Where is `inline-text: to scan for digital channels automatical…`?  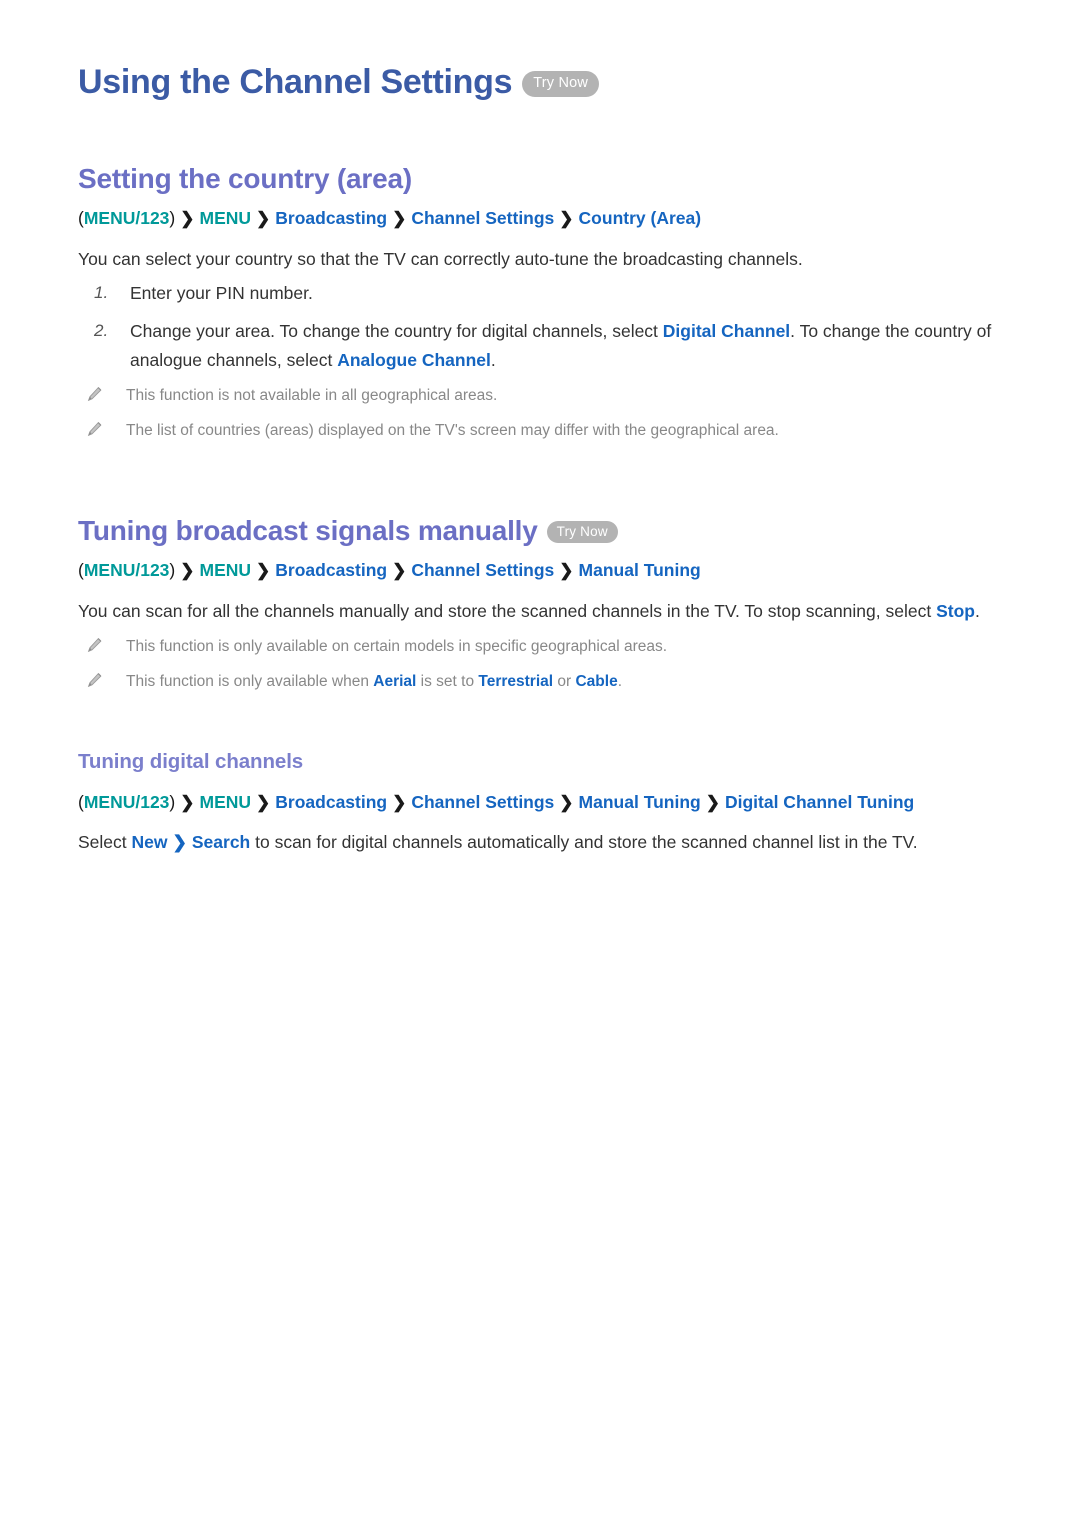 inline-text: to scan for digital channels automatical… is located at coordinates (584, 842).